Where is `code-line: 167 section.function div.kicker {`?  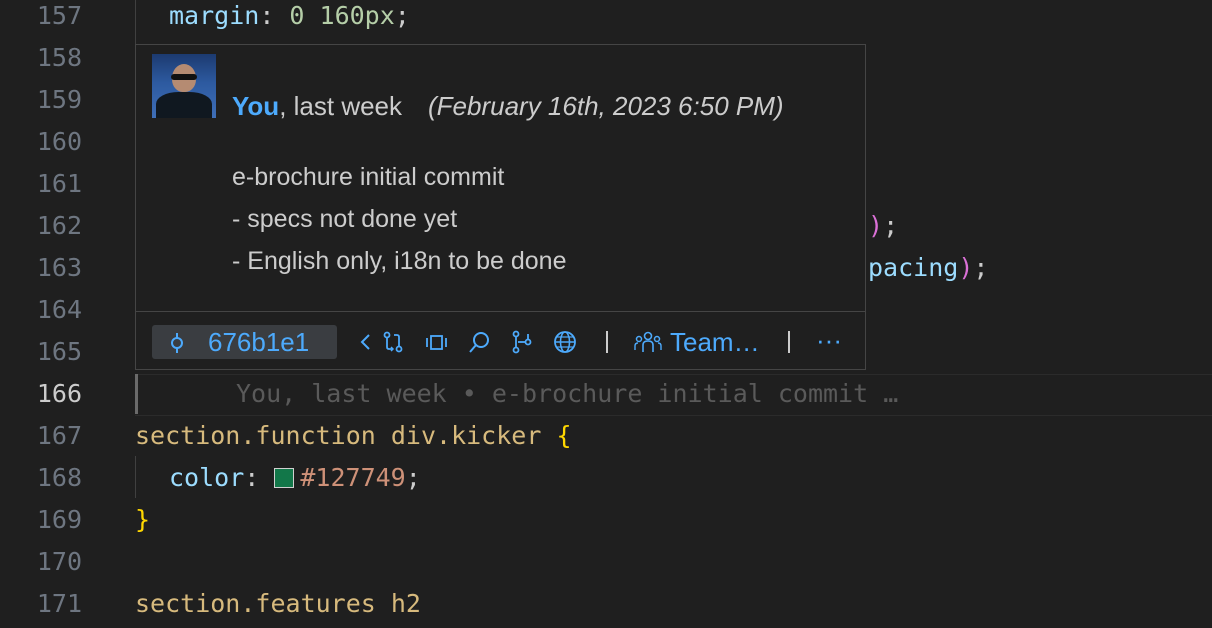 code-line: 167 section.function div.kicker { is located at coordinates (606, 439).